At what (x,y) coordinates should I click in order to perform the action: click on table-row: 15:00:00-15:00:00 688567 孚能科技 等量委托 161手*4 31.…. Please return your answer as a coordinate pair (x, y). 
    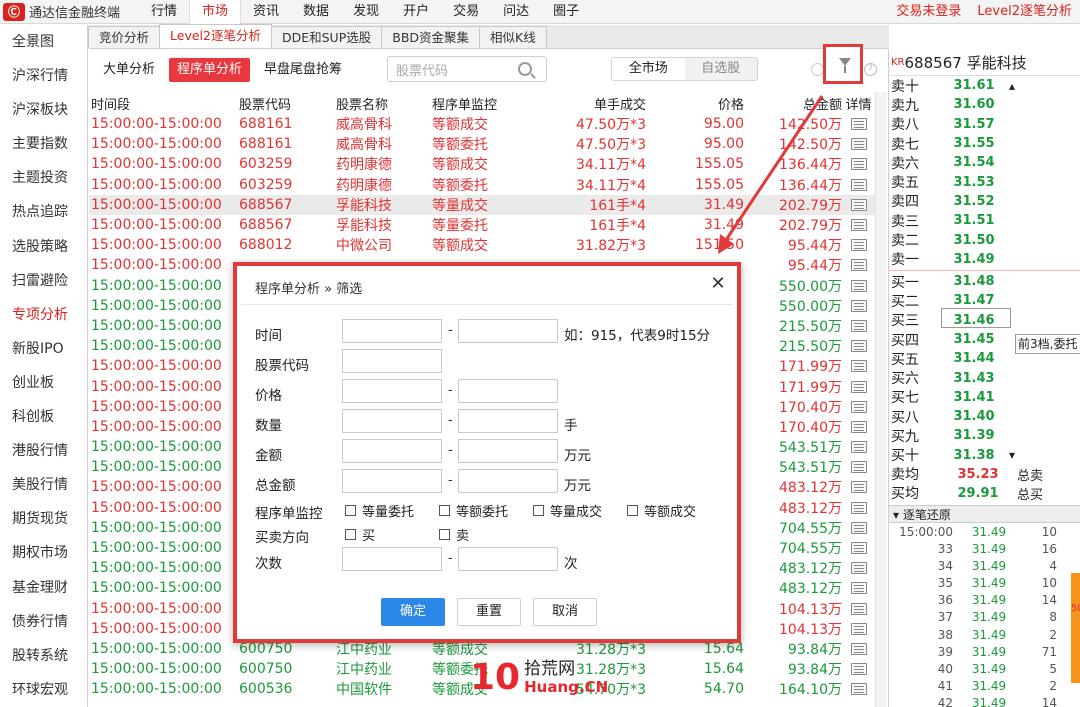
    Looking at the image, I should click on (482, 225).